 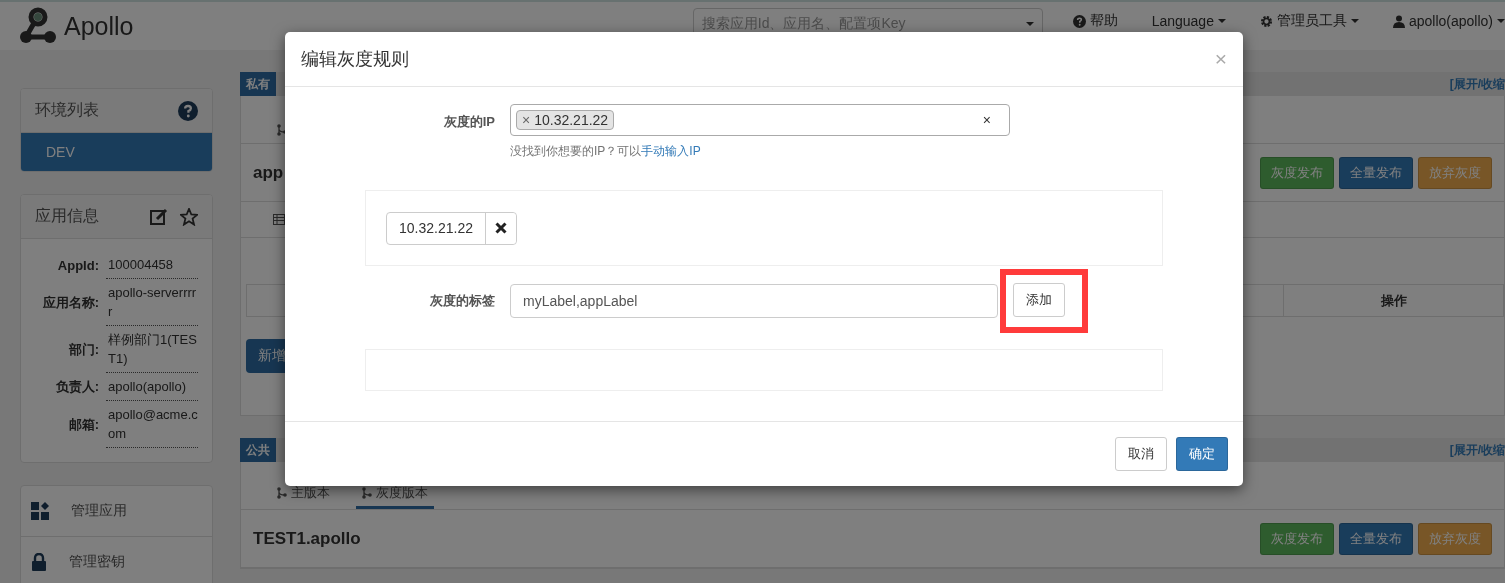 What do you see at coordinates (1309, 21) in the screenshot?
I see `nav-menu-item: 管理员工具` at bounding box center [1309, 21].